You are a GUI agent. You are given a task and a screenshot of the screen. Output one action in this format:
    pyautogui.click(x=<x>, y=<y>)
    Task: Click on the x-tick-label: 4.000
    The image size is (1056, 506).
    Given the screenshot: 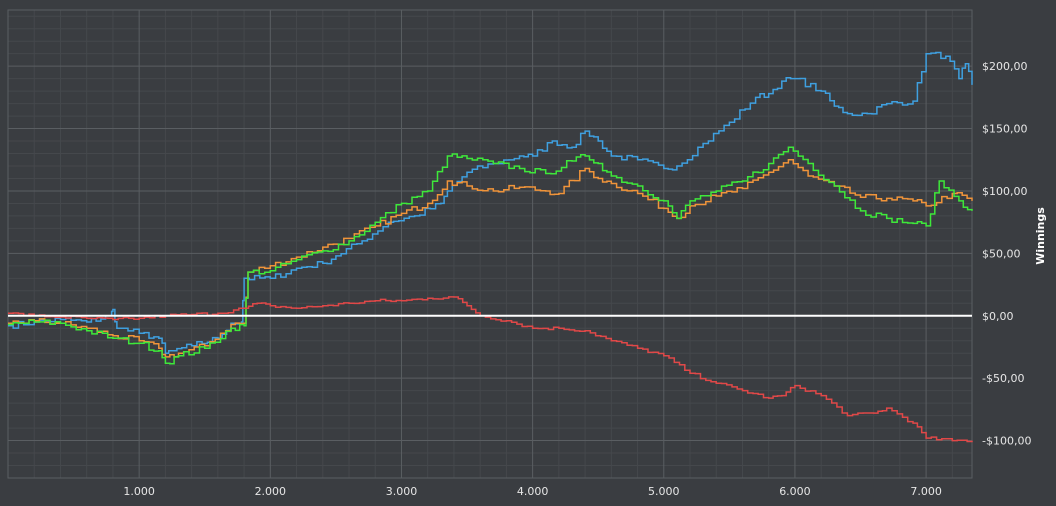 What is the action you would take?
    pyautogui.click(x=533, y=491)
    